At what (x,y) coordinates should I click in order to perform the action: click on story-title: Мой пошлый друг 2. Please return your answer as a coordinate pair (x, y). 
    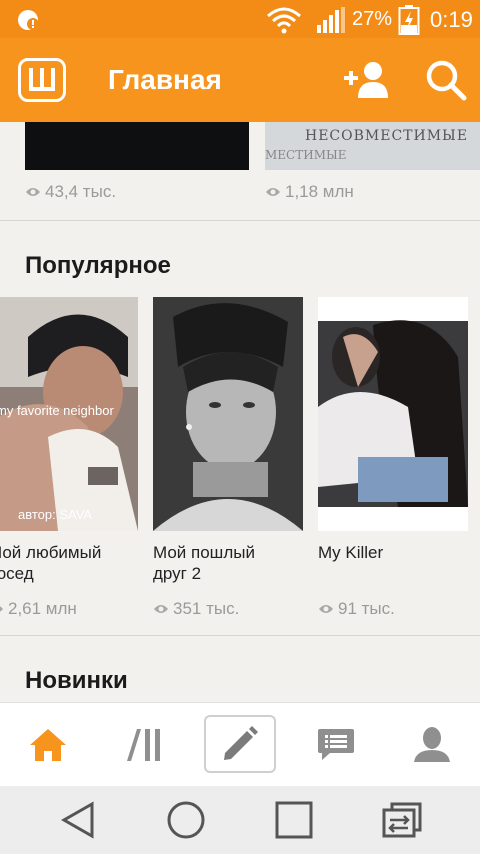
    Looking at the image, I should click on (204, 563).